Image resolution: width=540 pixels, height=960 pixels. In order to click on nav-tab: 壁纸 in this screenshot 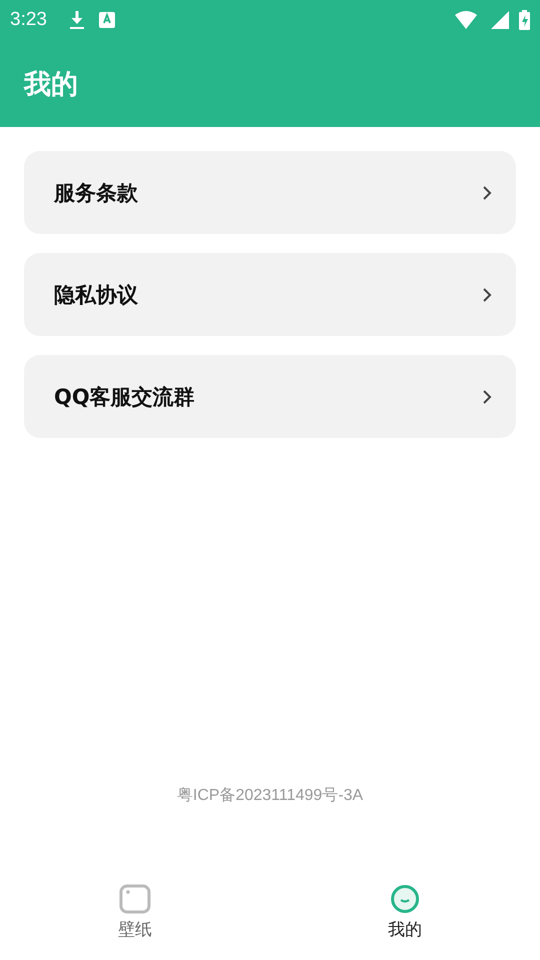, I will do `click(135, 915)`.